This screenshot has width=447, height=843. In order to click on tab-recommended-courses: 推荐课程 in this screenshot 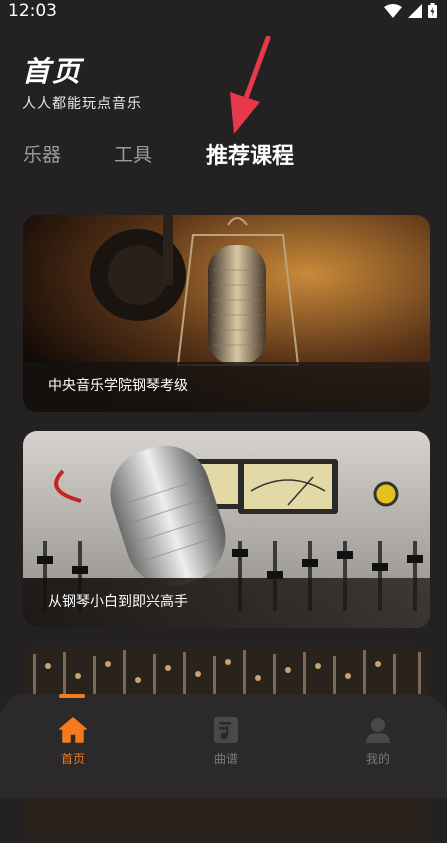, I will do `click(250, 154)`.